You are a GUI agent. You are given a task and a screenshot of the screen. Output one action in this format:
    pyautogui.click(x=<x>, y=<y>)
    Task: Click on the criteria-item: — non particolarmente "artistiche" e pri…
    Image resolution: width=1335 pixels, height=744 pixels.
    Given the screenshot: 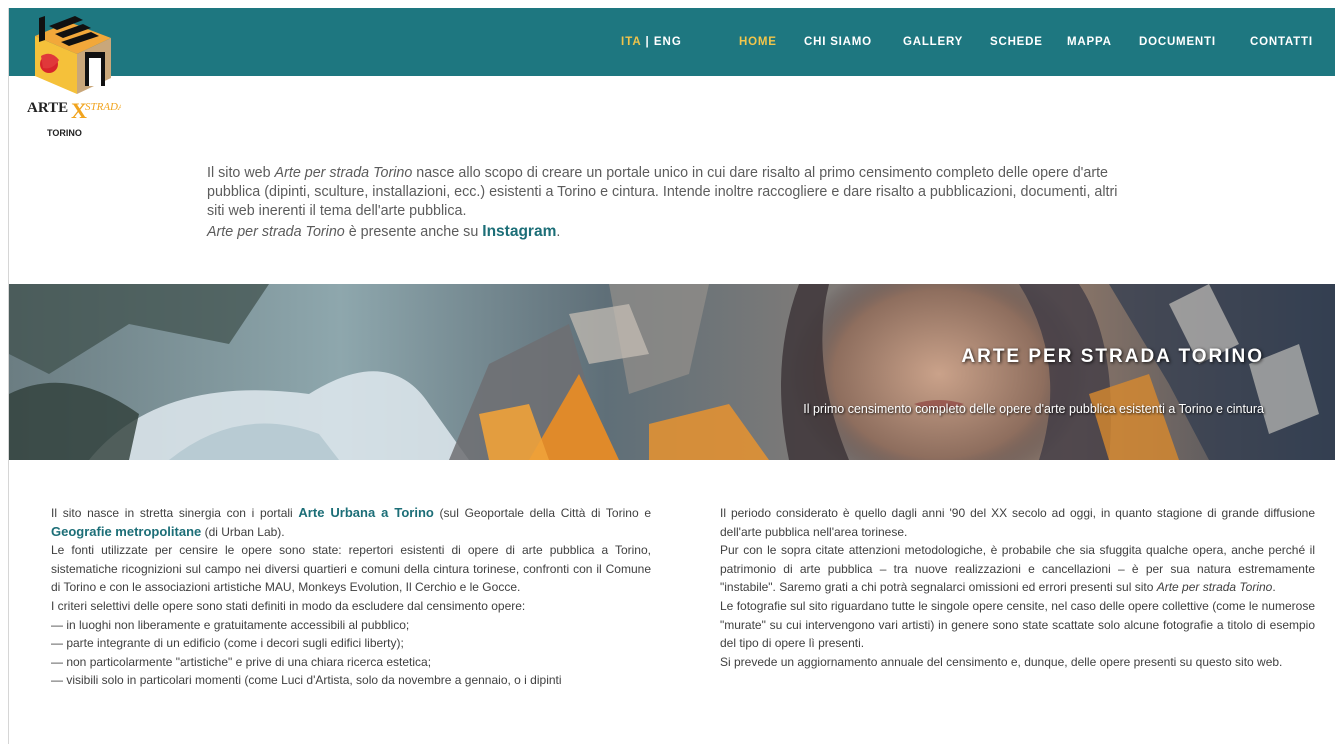 What is the action you would take?
    pyautogui.click(x=241, y=661)
    